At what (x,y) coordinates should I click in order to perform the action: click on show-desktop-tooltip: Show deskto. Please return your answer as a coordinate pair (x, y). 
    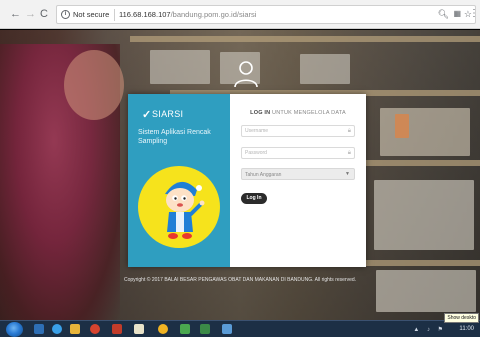
    Looking at the image, I should click on (461, 318).